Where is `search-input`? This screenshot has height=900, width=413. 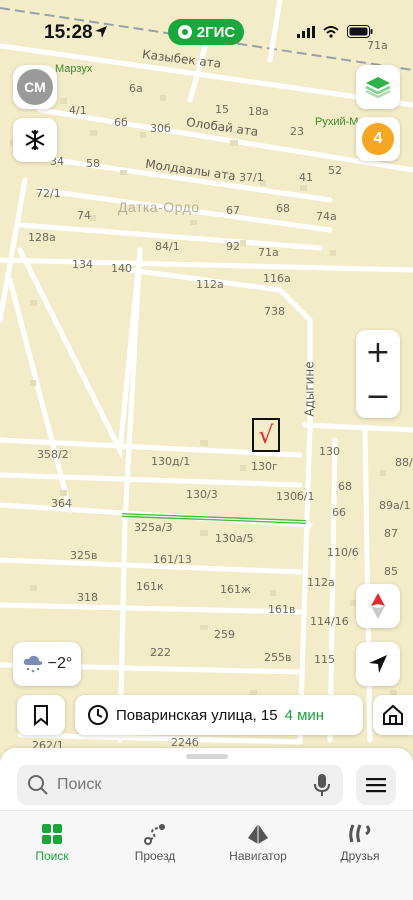 search-input is located at coordinates (177, 785).